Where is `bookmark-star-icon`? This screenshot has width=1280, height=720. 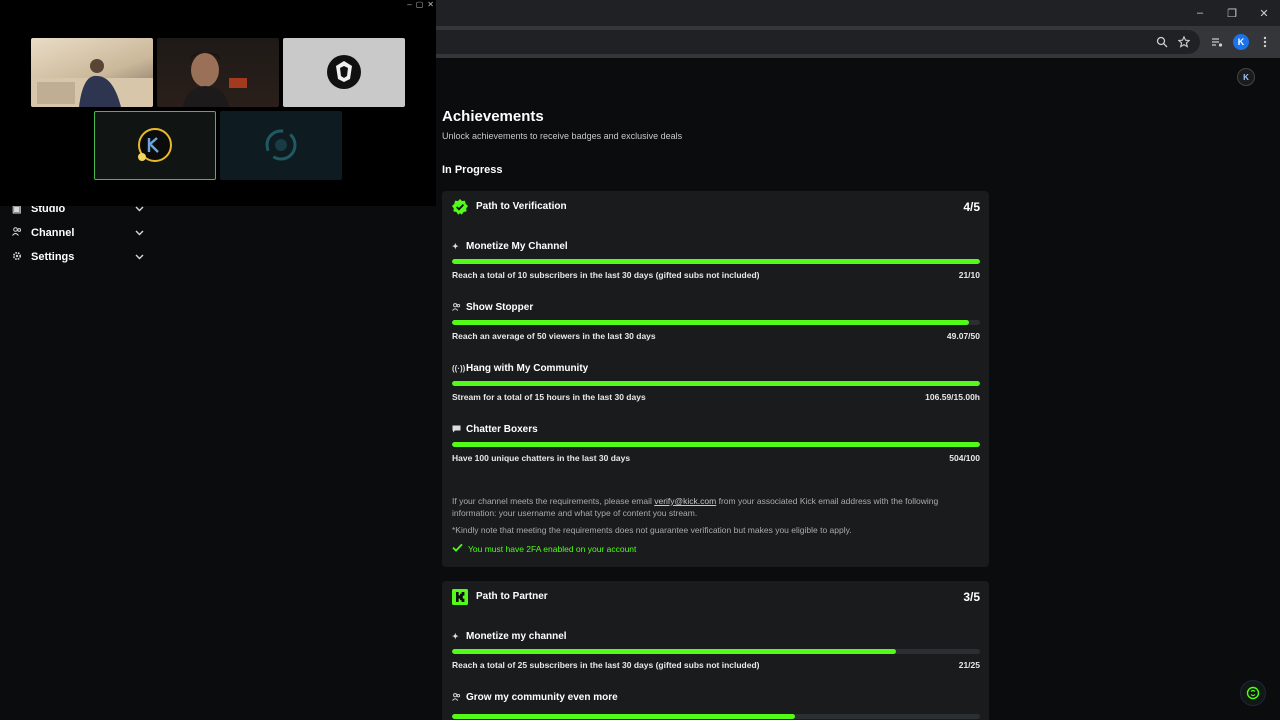 bookmark-star-icon is located at coordinates (1184, 42).